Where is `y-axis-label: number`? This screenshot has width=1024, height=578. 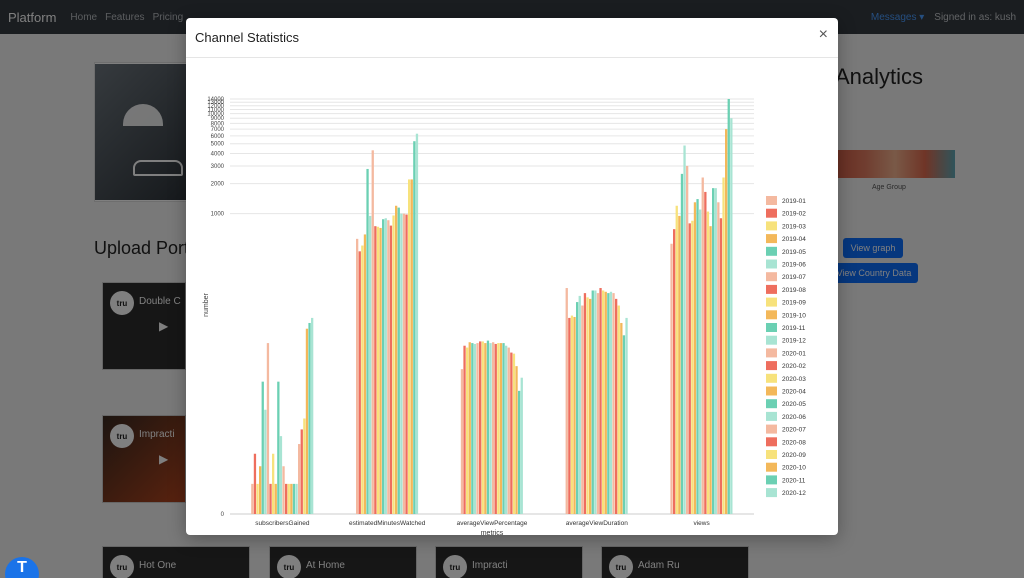 y-axis-label: number is located at coordinates (206, 304).